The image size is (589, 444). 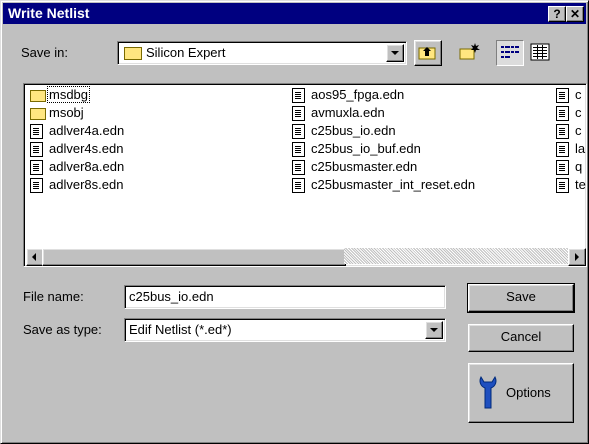 I want to click on list-item: adlver4a.edn, so click(x=76, y=131).